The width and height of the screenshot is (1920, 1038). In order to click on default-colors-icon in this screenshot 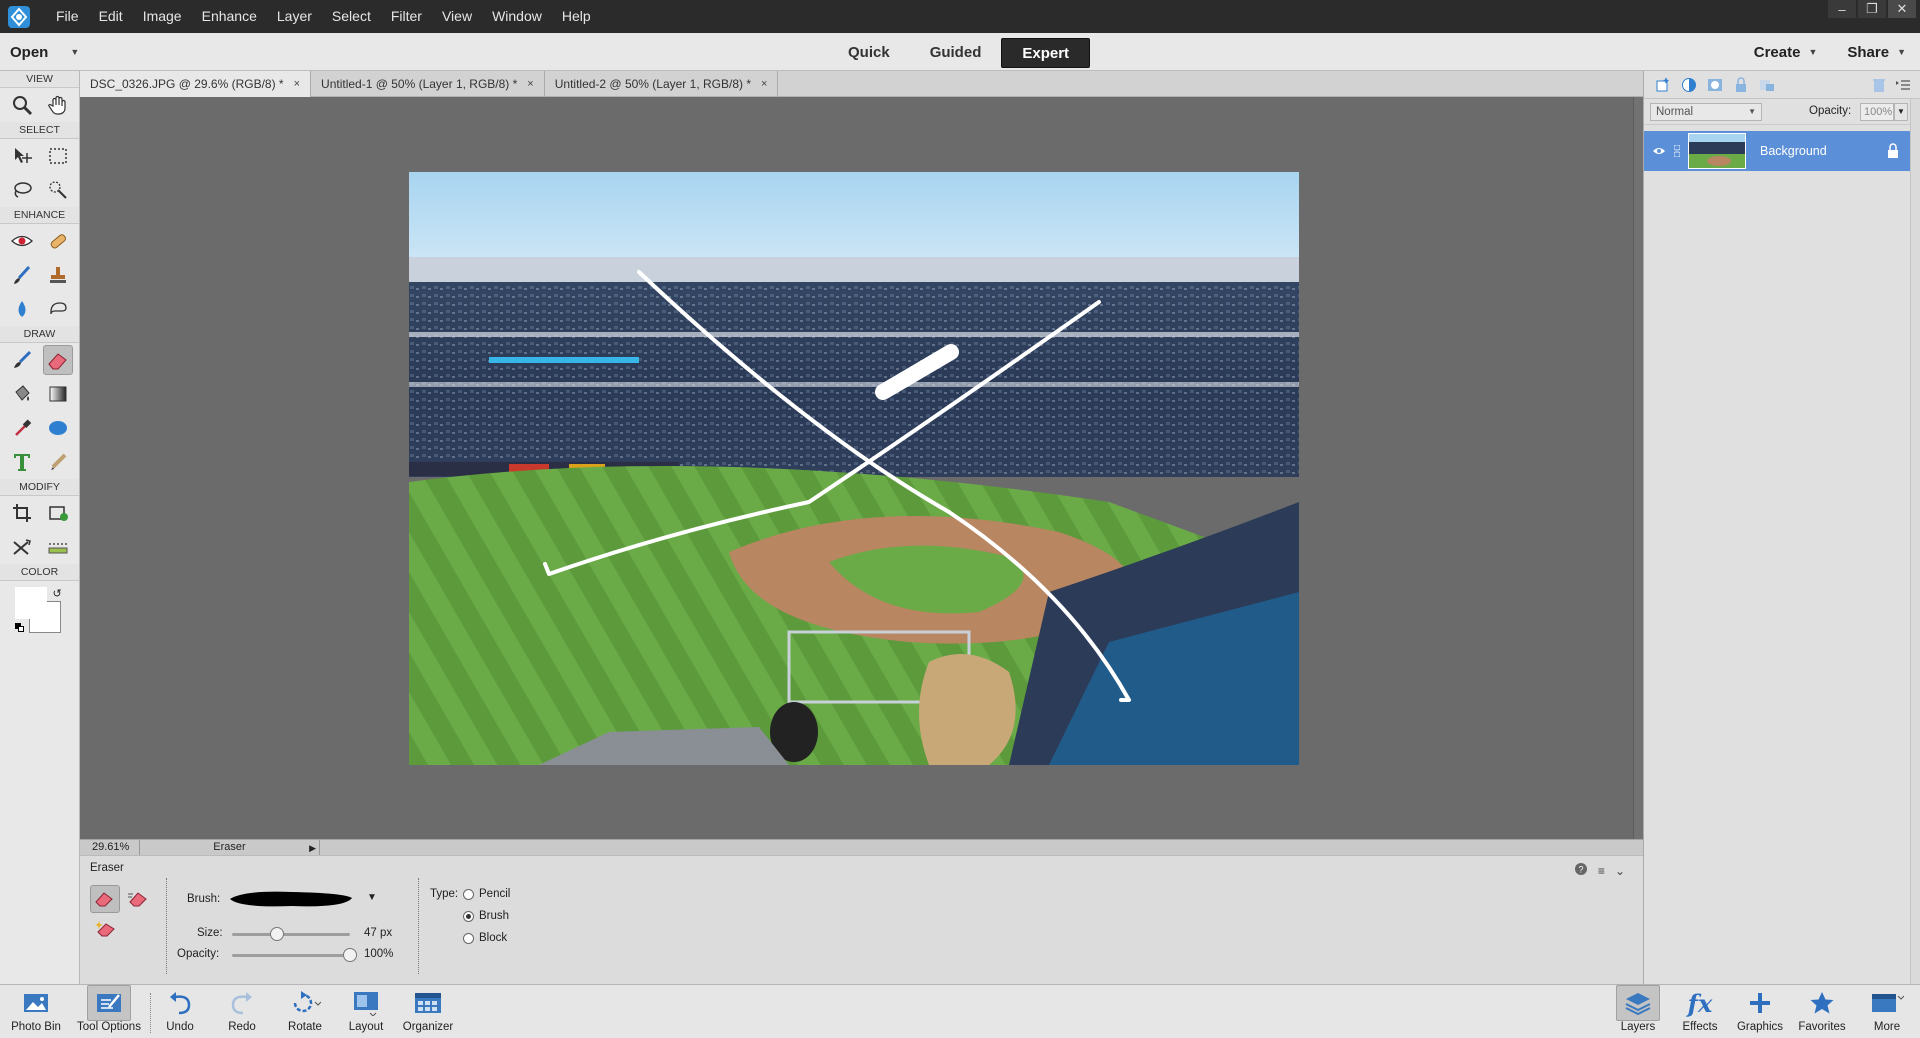, I will do `click(19, 628)`.